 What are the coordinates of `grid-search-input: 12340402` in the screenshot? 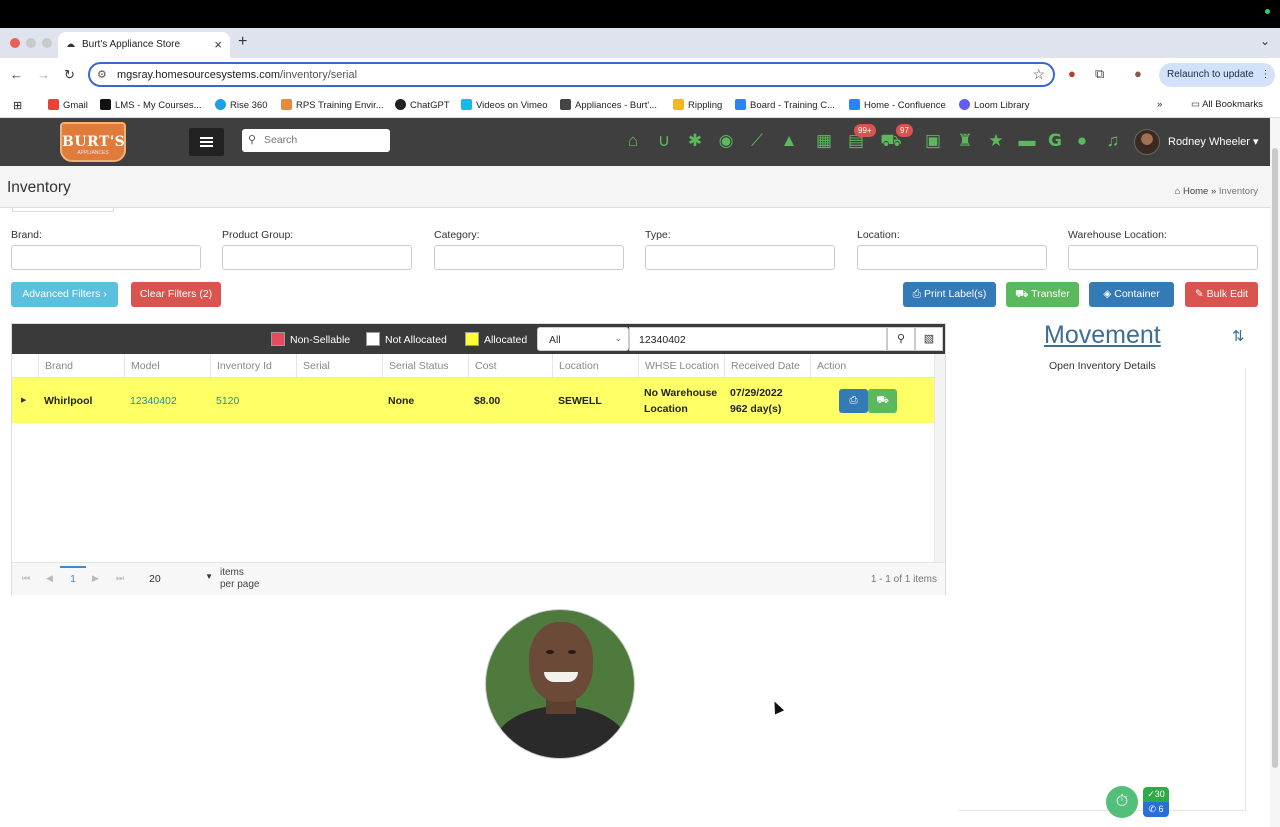 It's located at (758, 339).